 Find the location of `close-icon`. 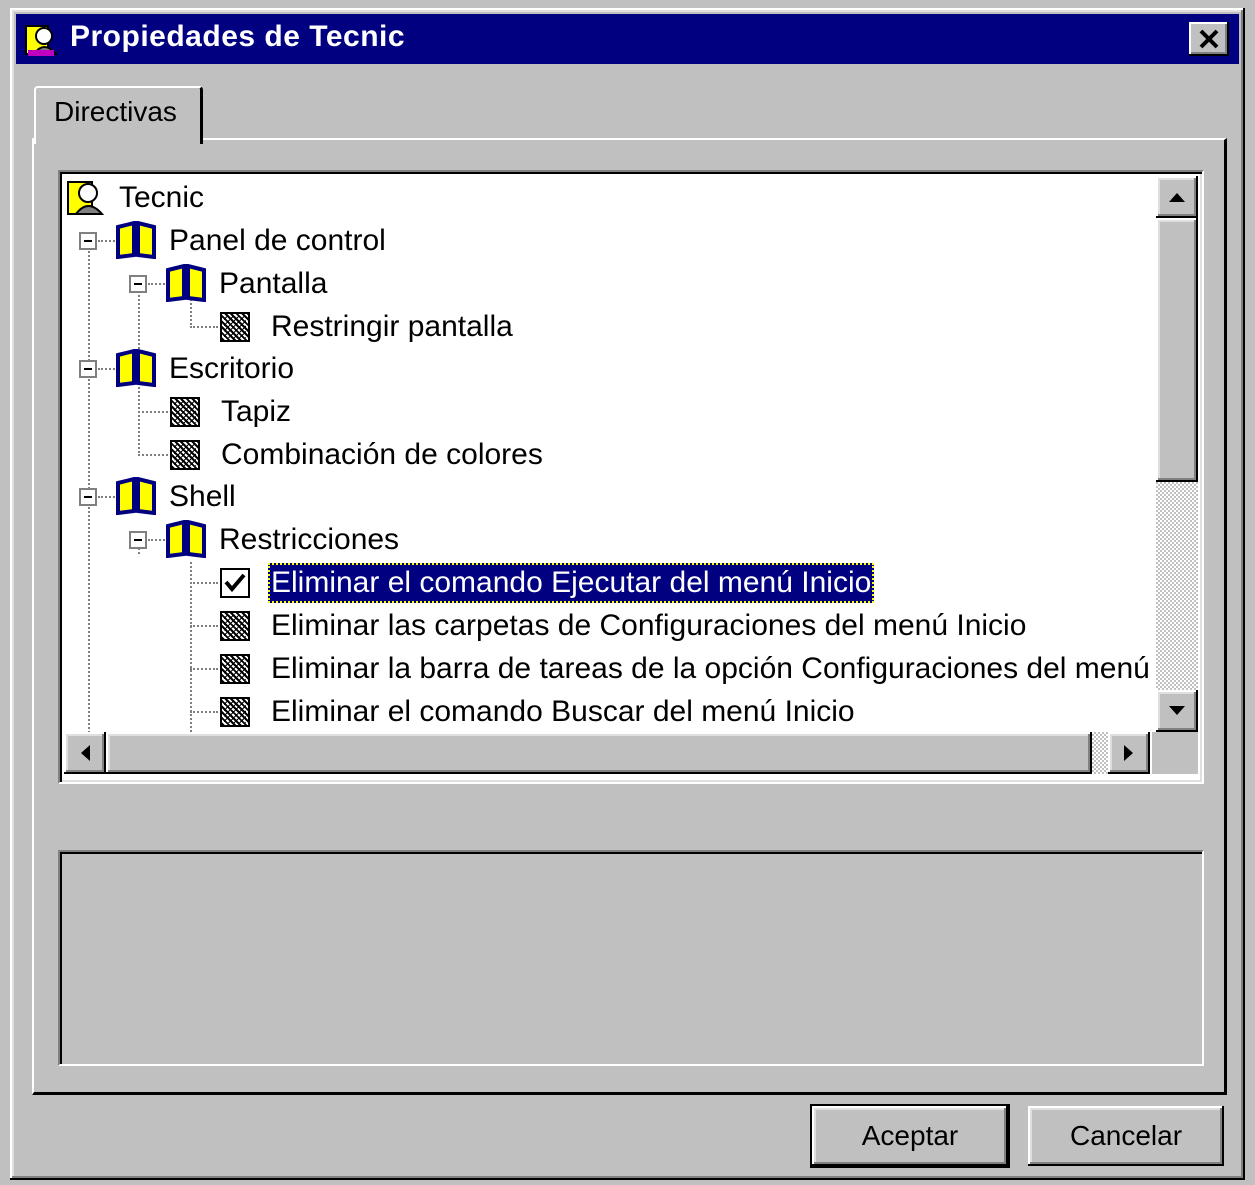

close-icon is located at coordinates (1209, 39).